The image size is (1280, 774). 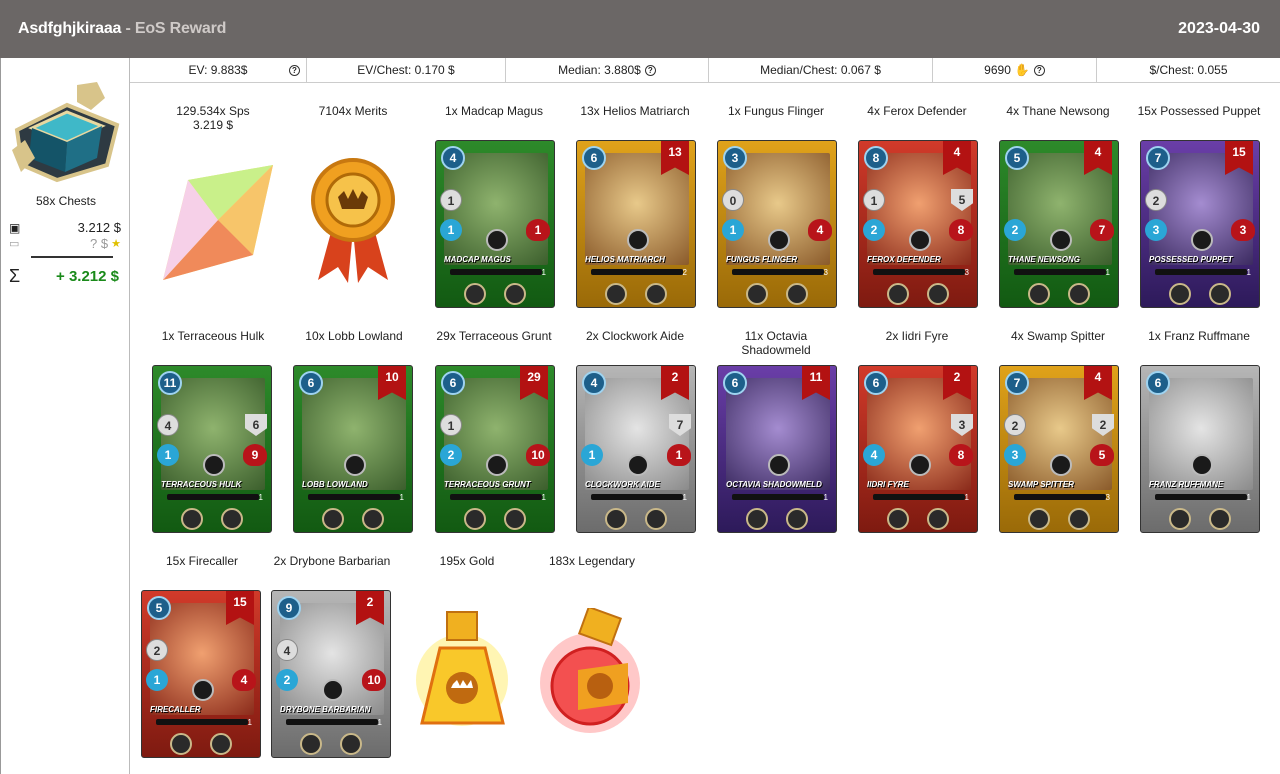 I want to click on card-item-label: 2x Drybone Barbarian, so click(x=332, y=561).